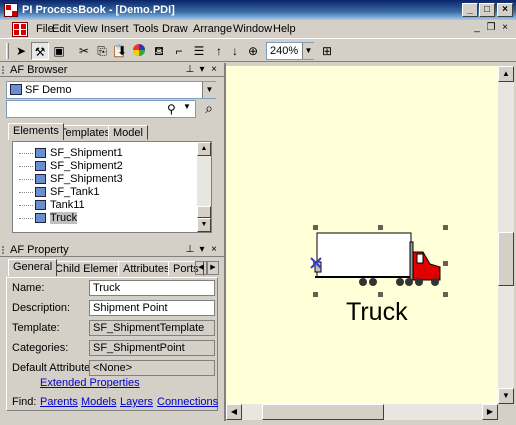 Image resolution: width=516 pixels, height=425 pixels. I want to click on description-label: Description:, so click(41, 308).